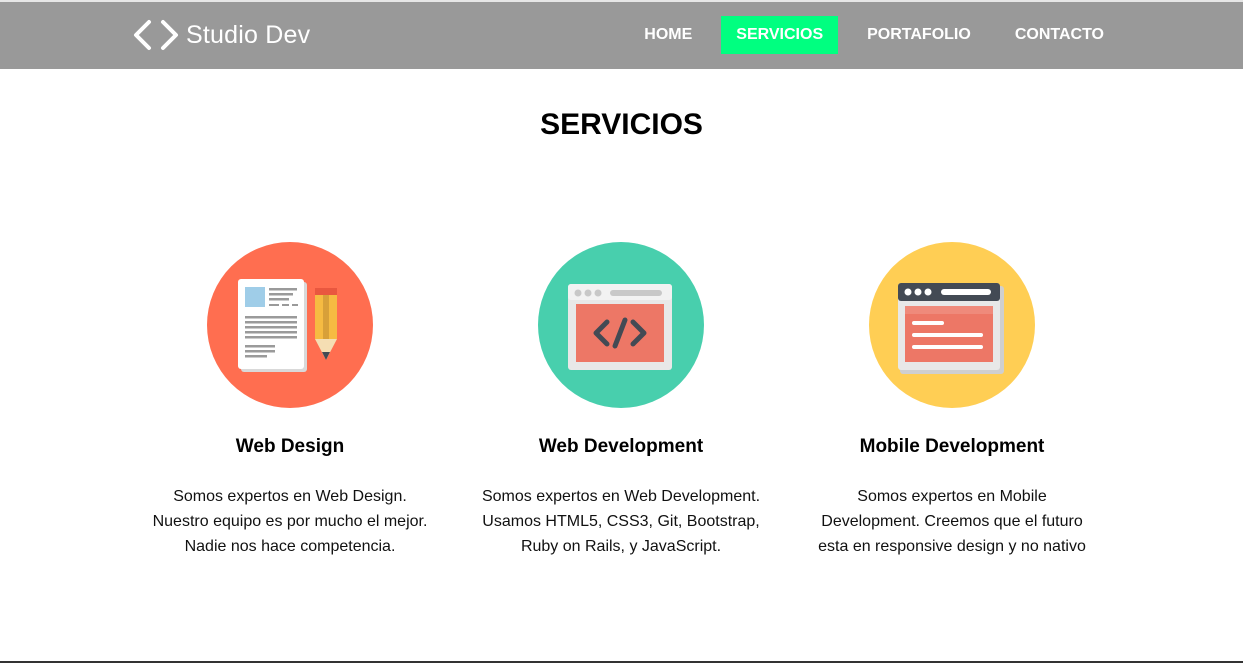  I want to click on code-brackets-icon, so click(156, 35).